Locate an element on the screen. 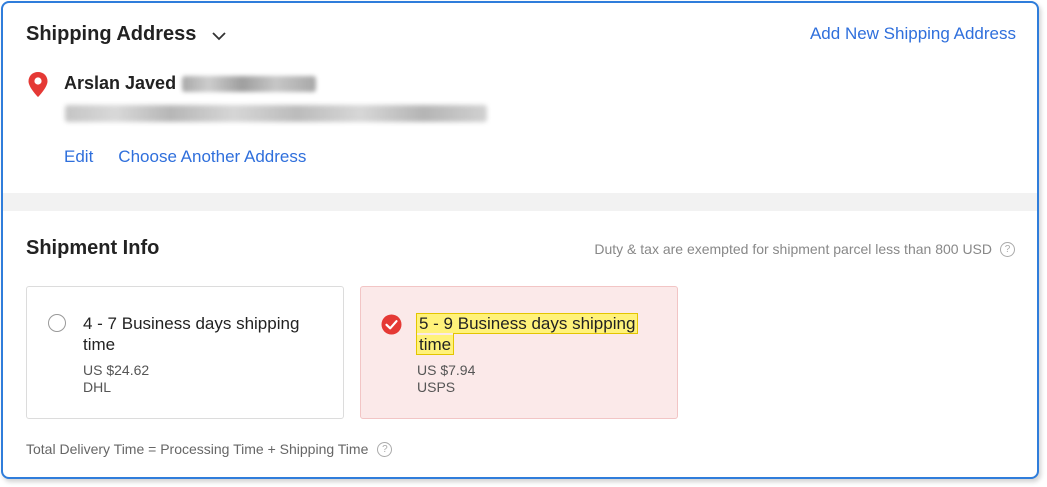 Image resolution: width=1047 pixels, height=487 pixels. shipping-option-carrier: USPS is located at coordinates (436, 387).